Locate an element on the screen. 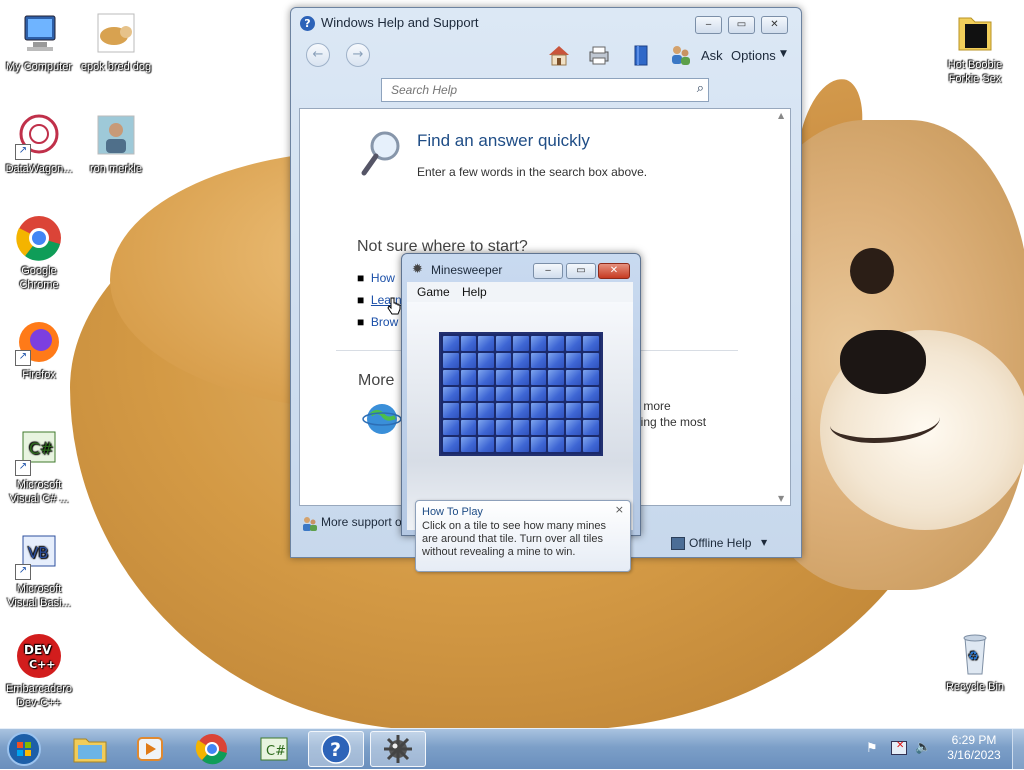  more-support-link: More support o is located at coordinates (361, 522).